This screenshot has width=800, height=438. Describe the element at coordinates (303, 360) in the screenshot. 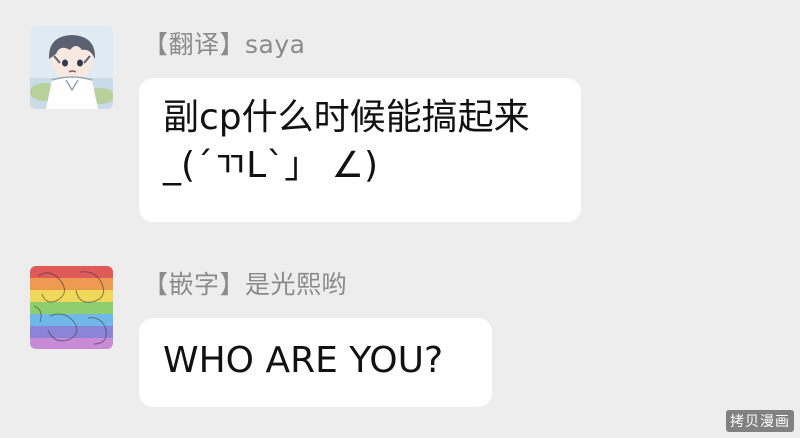

I see `message-text-line-1: WHO ARE YOU?` at that location.